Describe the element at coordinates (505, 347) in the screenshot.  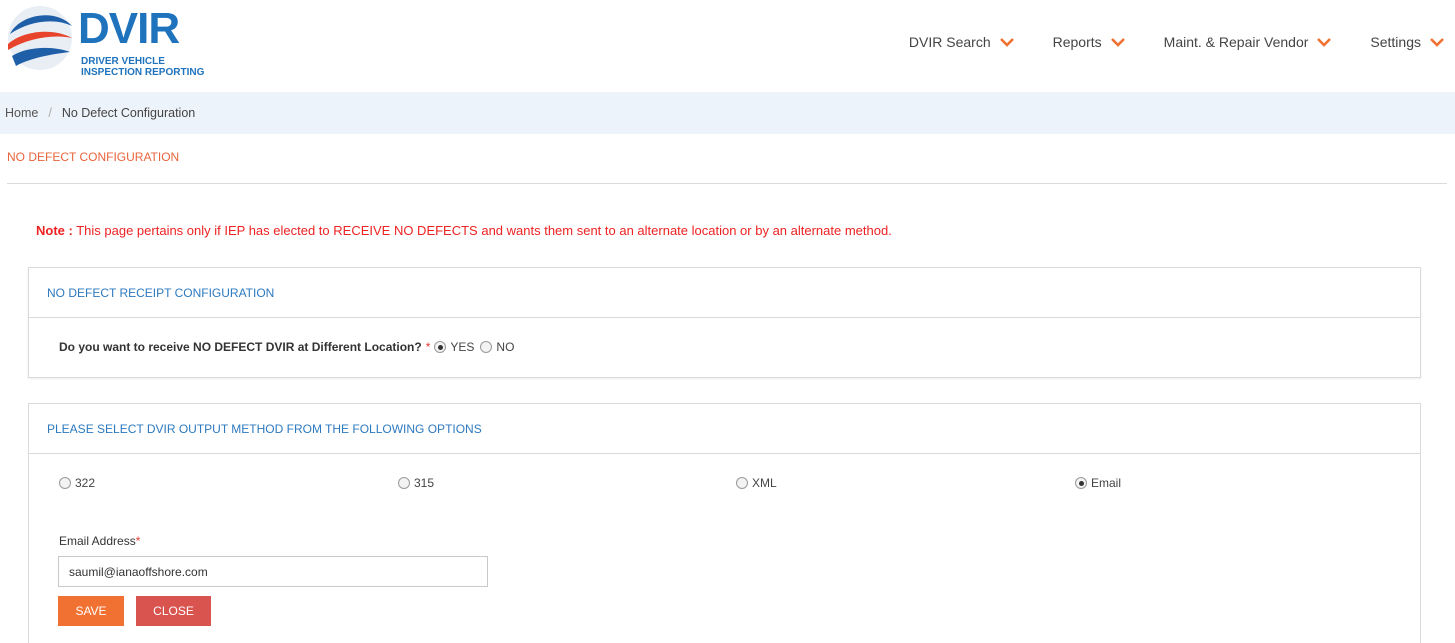
I see `radio-no-label: NO` at that location.